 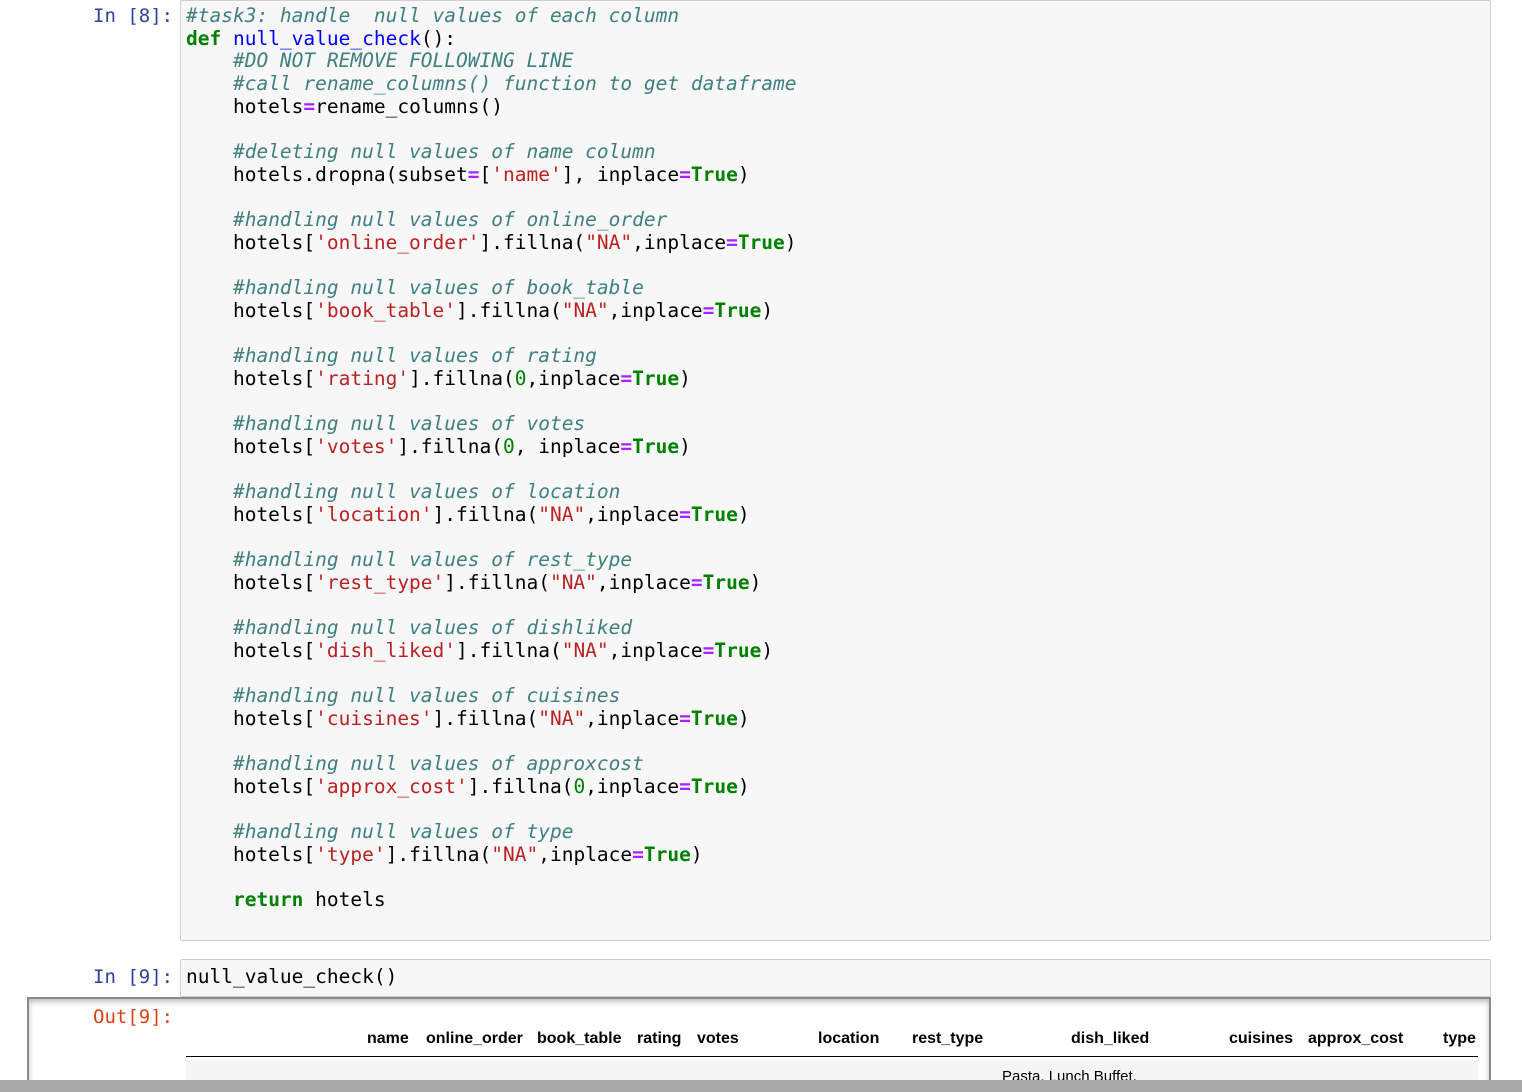 I want to click on code-line: #handling null values of book_table, so click(x=415, y=288).